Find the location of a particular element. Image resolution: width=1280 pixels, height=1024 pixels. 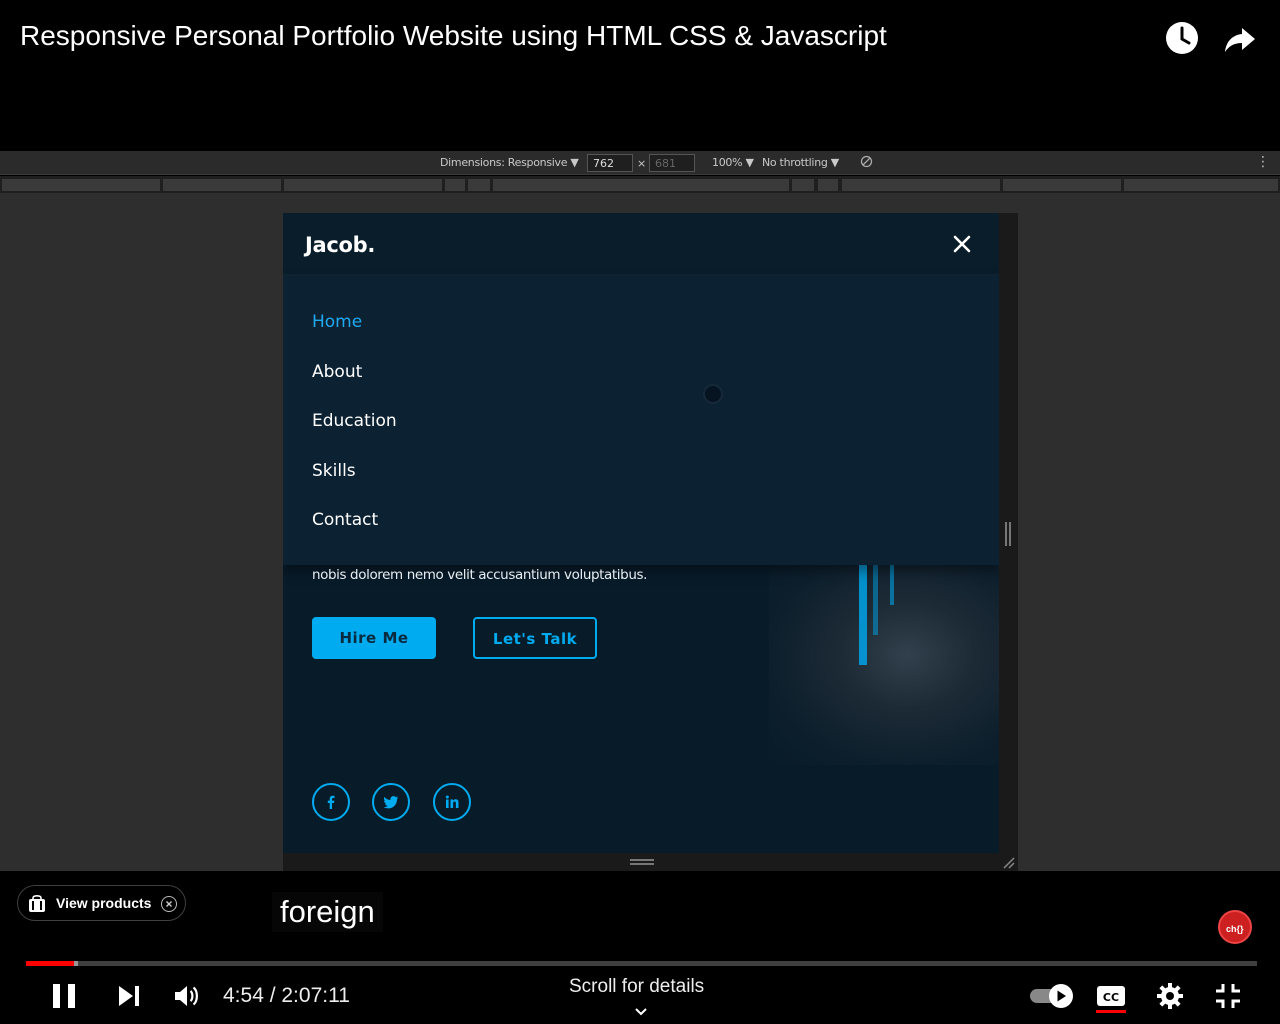

next-icon is located at coordinates (129, 998).